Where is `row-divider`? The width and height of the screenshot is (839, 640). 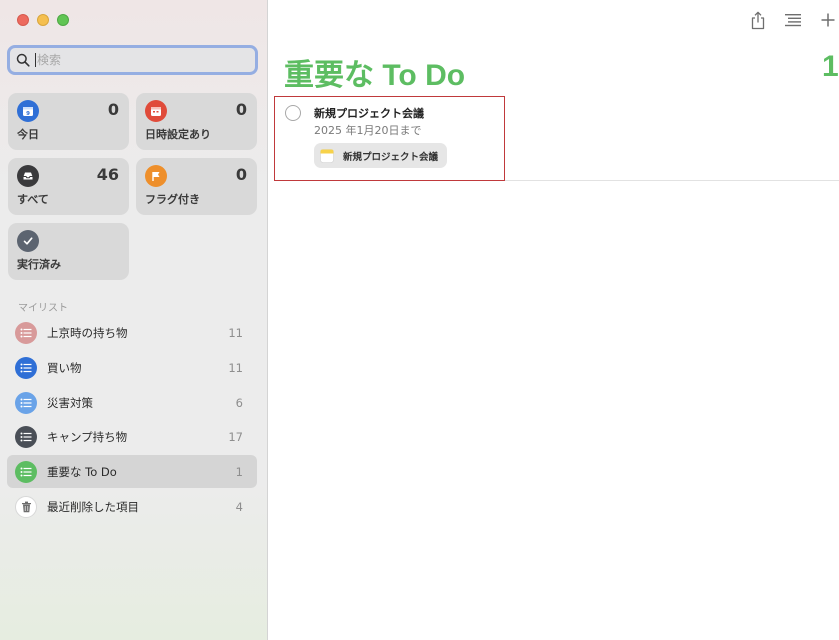 row-divider is located at coordinates (672, 180).